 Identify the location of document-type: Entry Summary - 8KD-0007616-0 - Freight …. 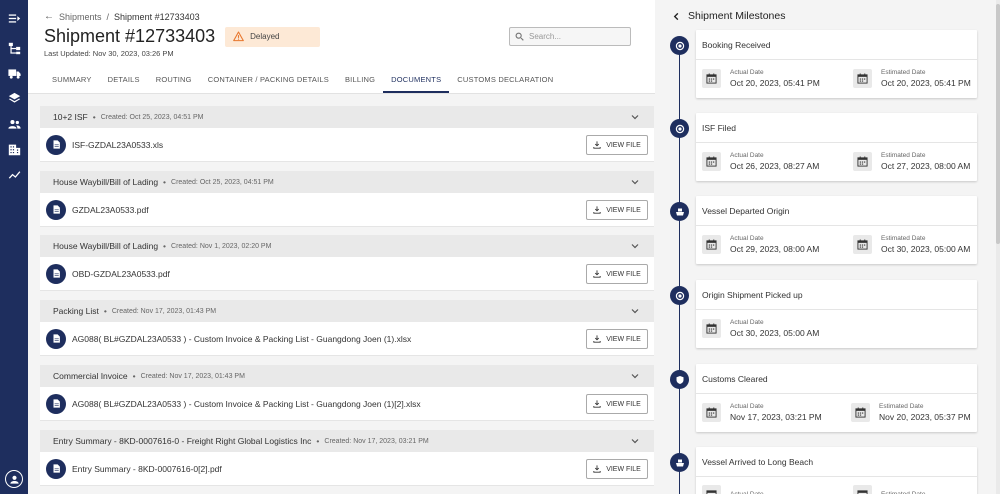
(182, 441).